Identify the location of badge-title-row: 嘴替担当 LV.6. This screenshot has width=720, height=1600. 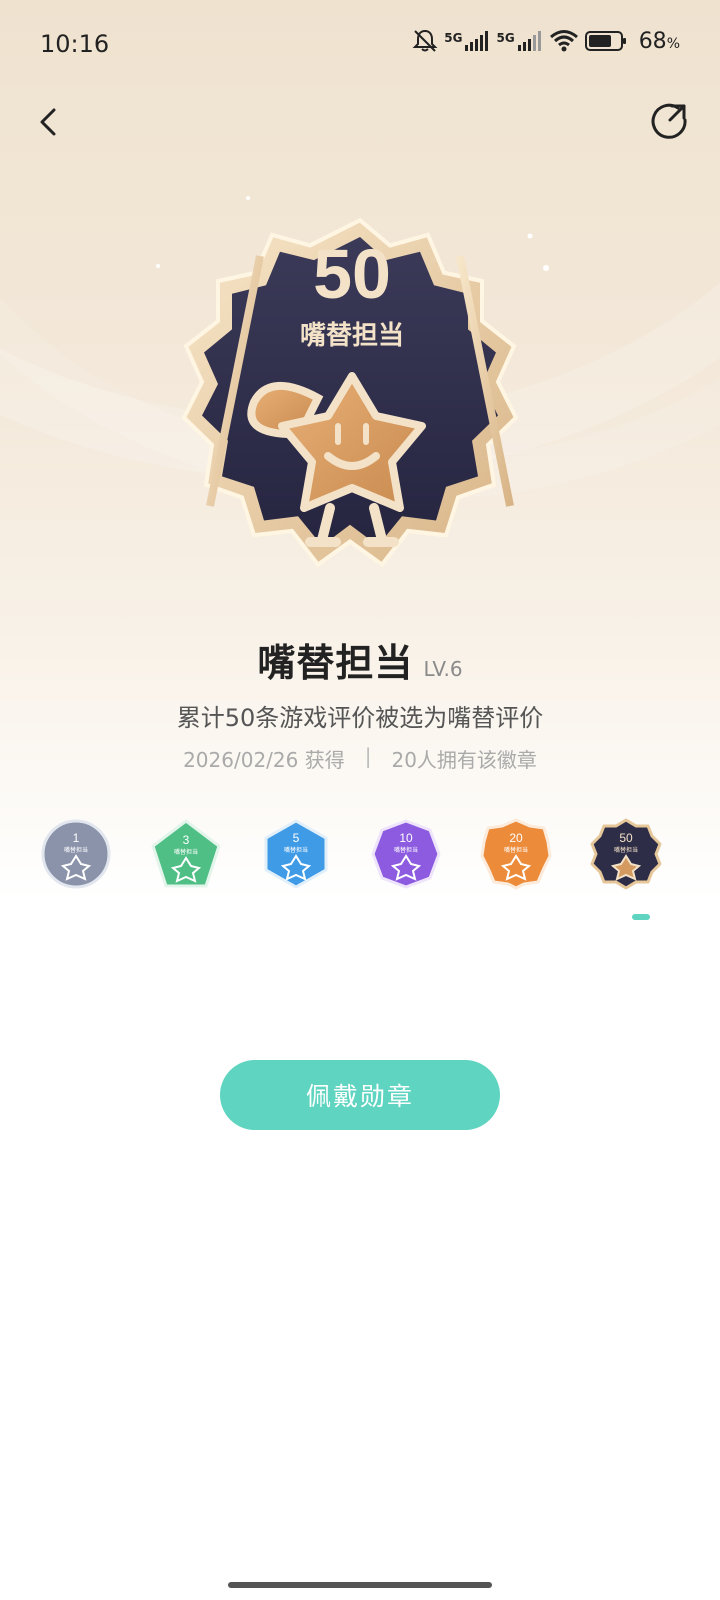
(360, 659).